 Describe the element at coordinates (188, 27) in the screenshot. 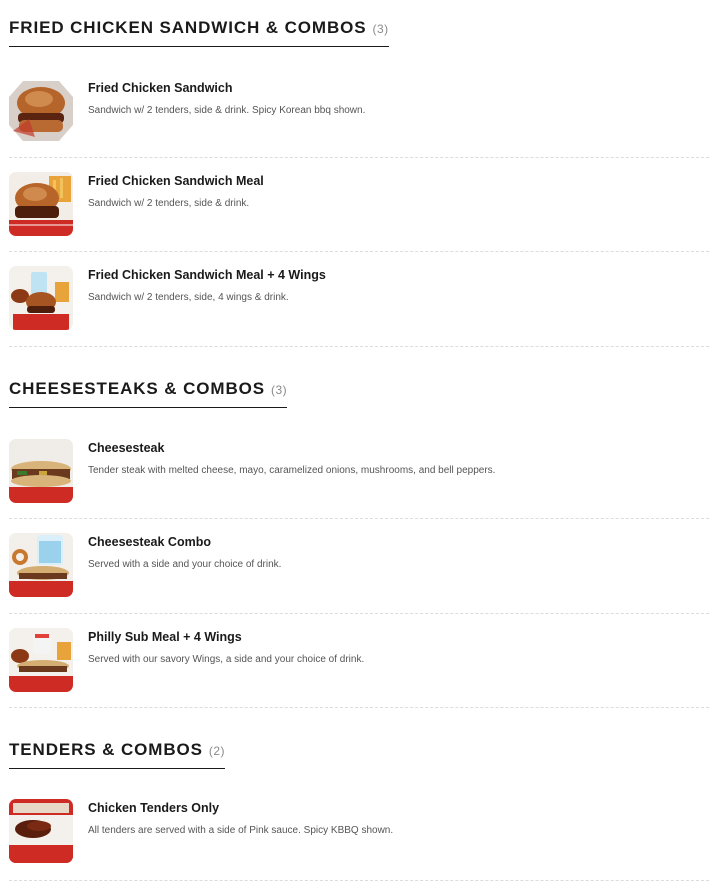

I see `section-title: FRIED CHICKEN SANDWICH & COMBOS` at that location.